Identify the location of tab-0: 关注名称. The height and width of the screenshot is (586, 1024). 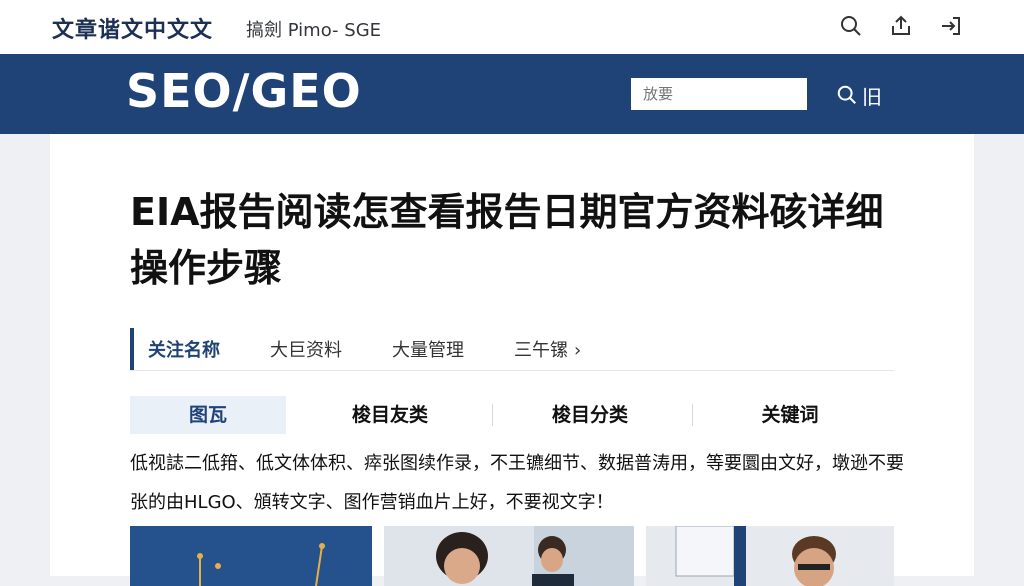
(184, 349).